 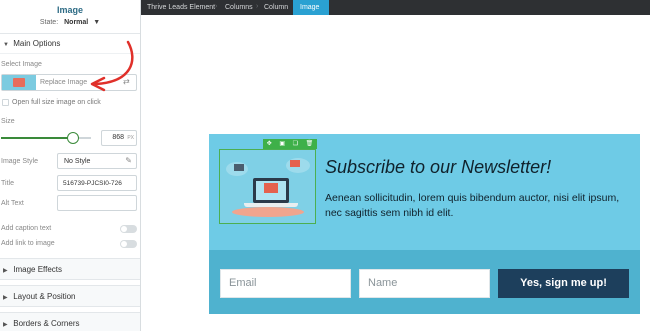 I want to click on move-icon: ✥, so click(x=269, y=144).